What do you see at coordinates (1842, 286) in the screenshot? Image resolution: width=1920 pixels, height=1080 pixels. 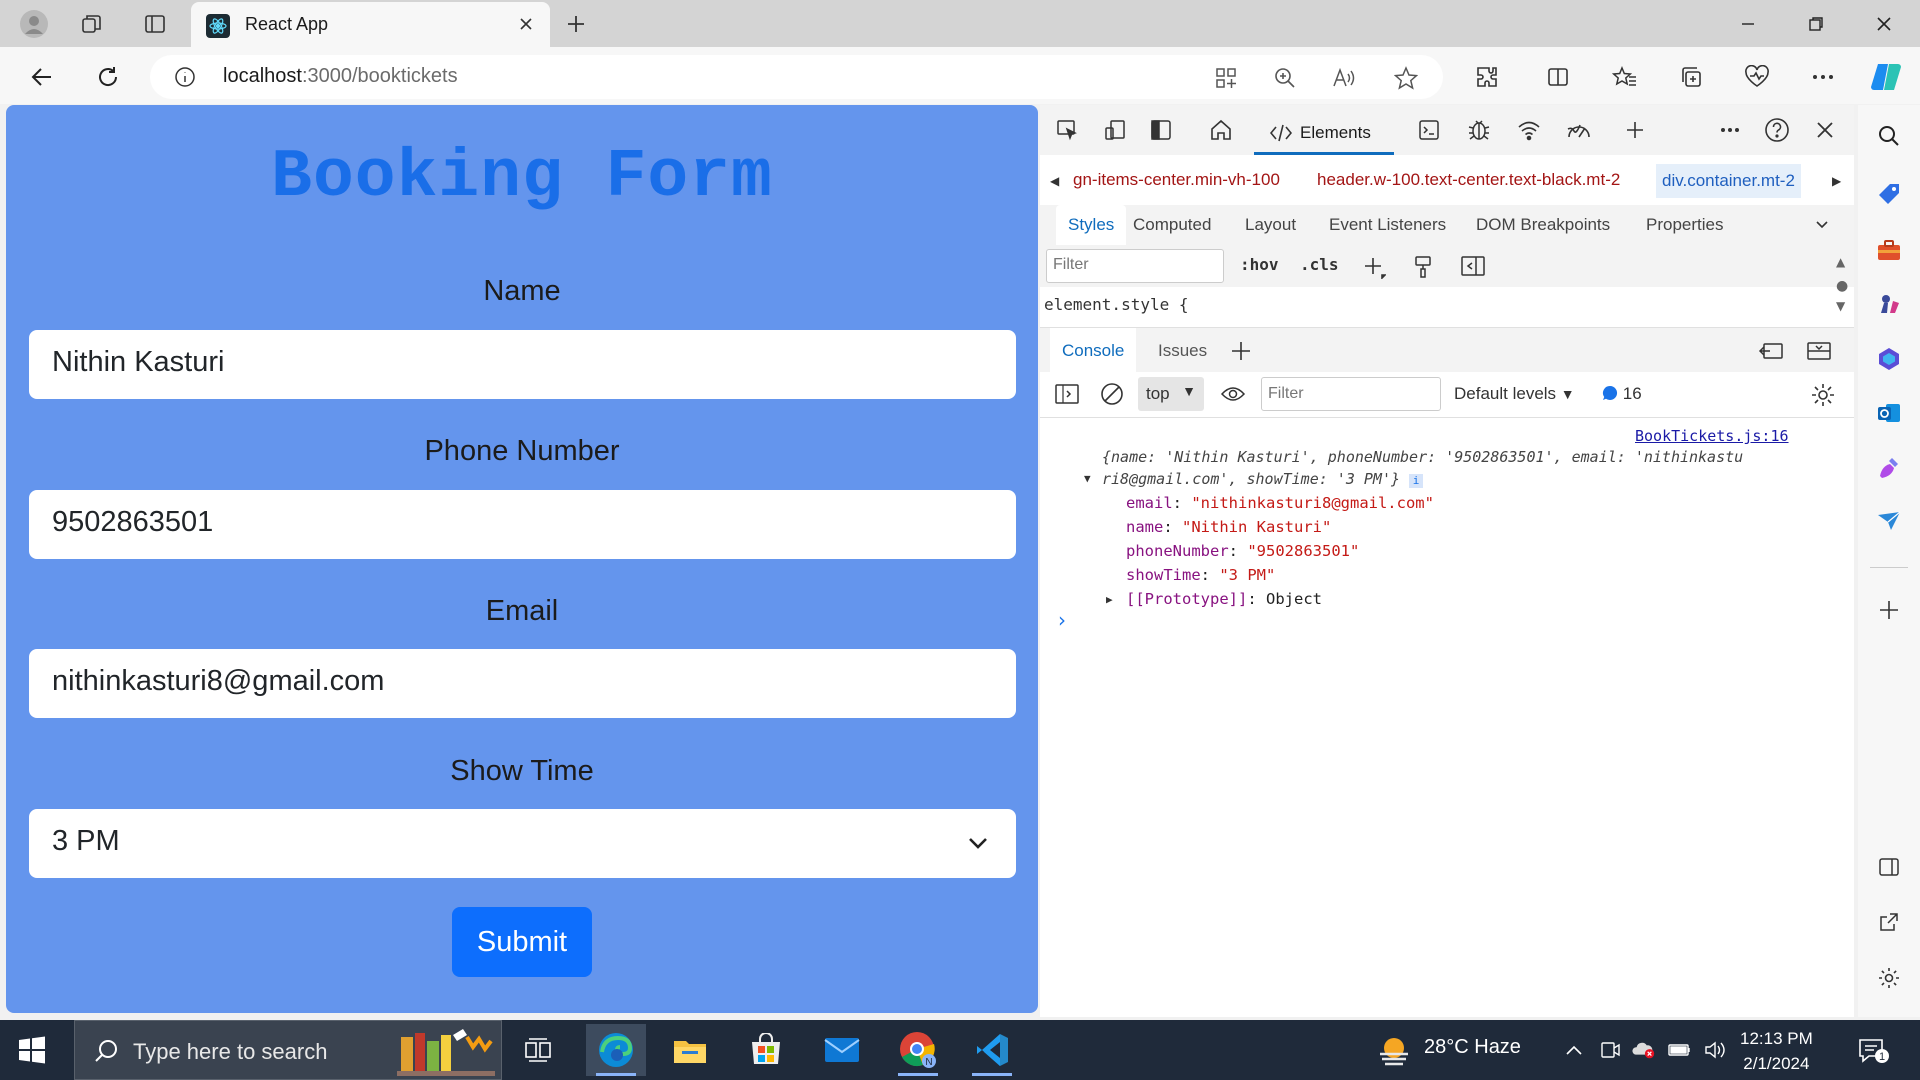 I see `scroll-thumb: ●` at bounding box center [1842, 286].